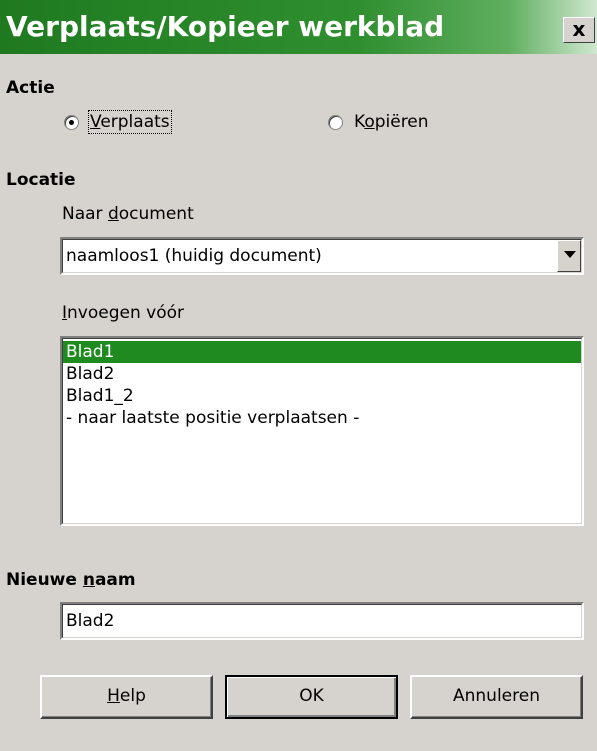 The height and width of the screenshot is (751, 597). I want to click on dialog-title: Verplaats/Kopieer werkblad, so click(225, 26).